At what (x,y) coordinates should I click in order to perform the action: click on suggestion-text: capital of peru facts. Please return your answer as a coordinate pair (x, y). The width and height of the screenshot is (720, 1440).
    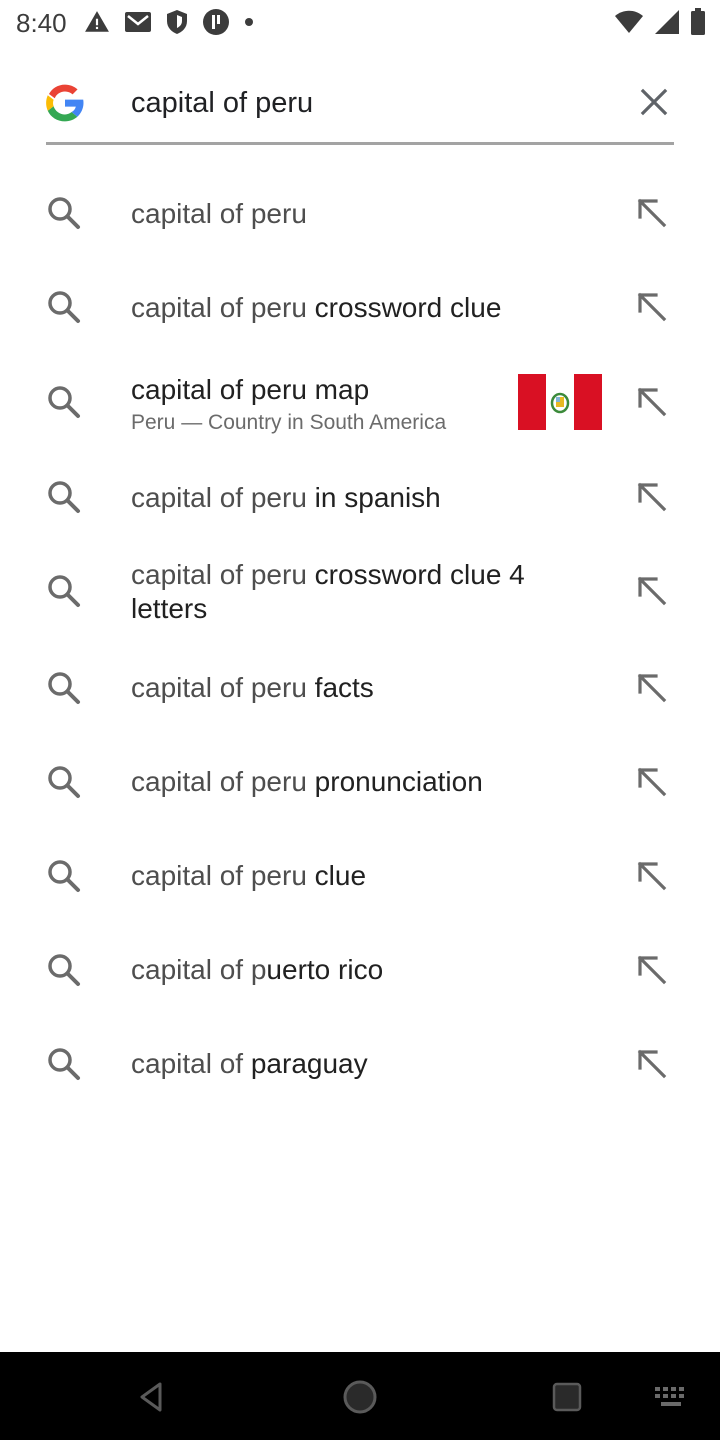
    Looking at the image, I should click on (252, 687).